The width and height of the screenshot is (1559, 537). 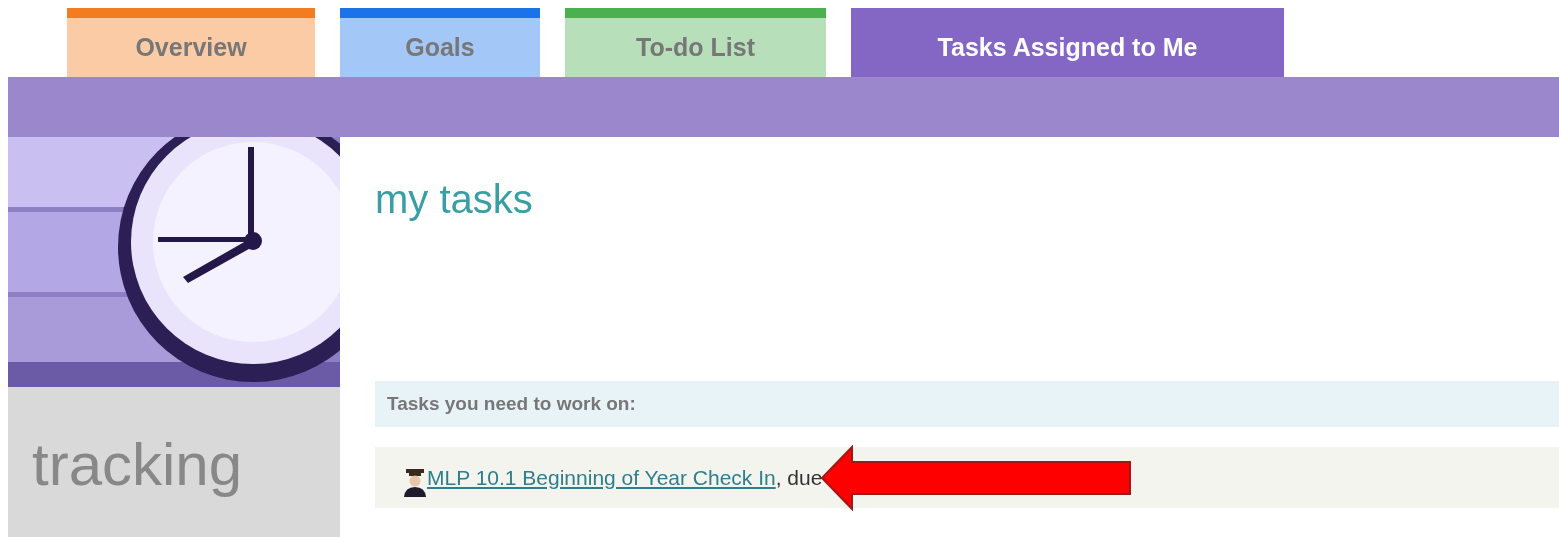 What do you see at coordinates (191, 42) in the screenshot?
I see `tab: Overview` at bounding box center [191, 42].